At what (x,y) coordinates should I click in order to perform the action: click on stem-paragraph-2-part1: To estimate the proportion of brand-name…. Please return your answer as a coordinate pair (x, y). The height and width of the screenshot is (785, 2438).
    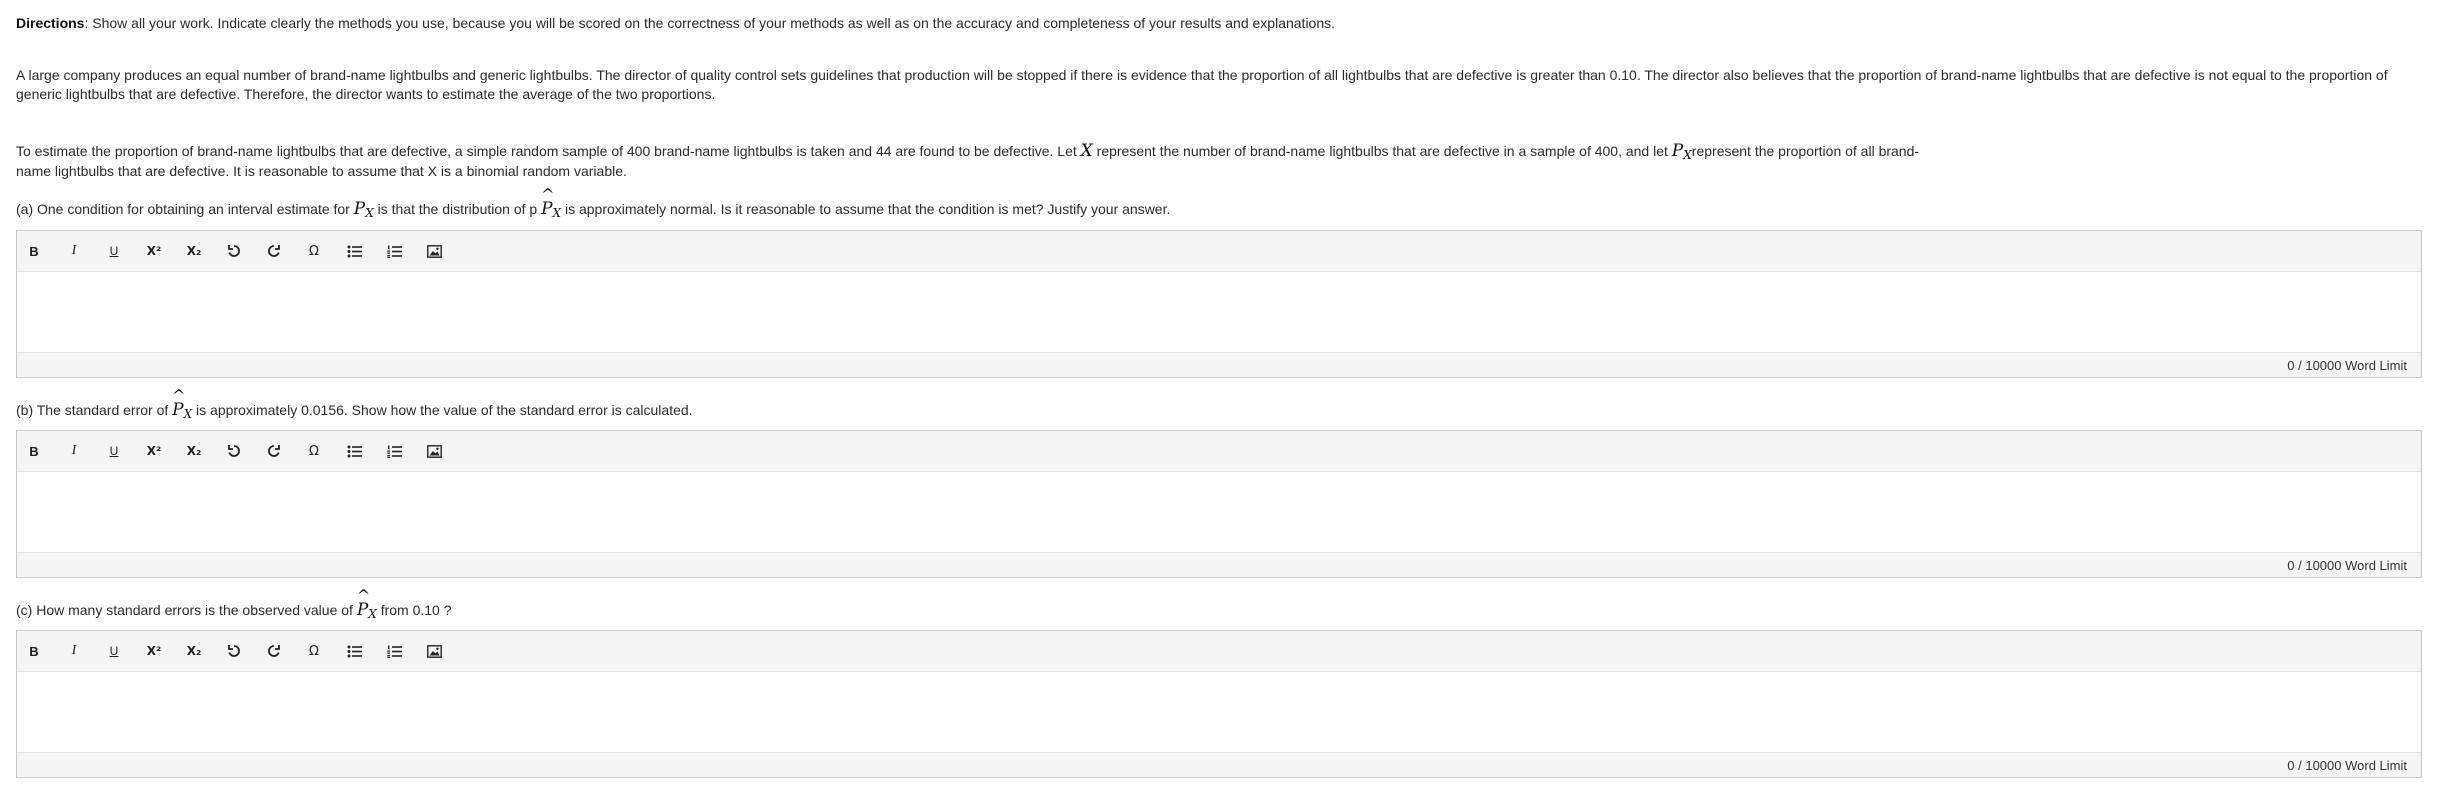
    Looking at the image, I should click on (548, 151).